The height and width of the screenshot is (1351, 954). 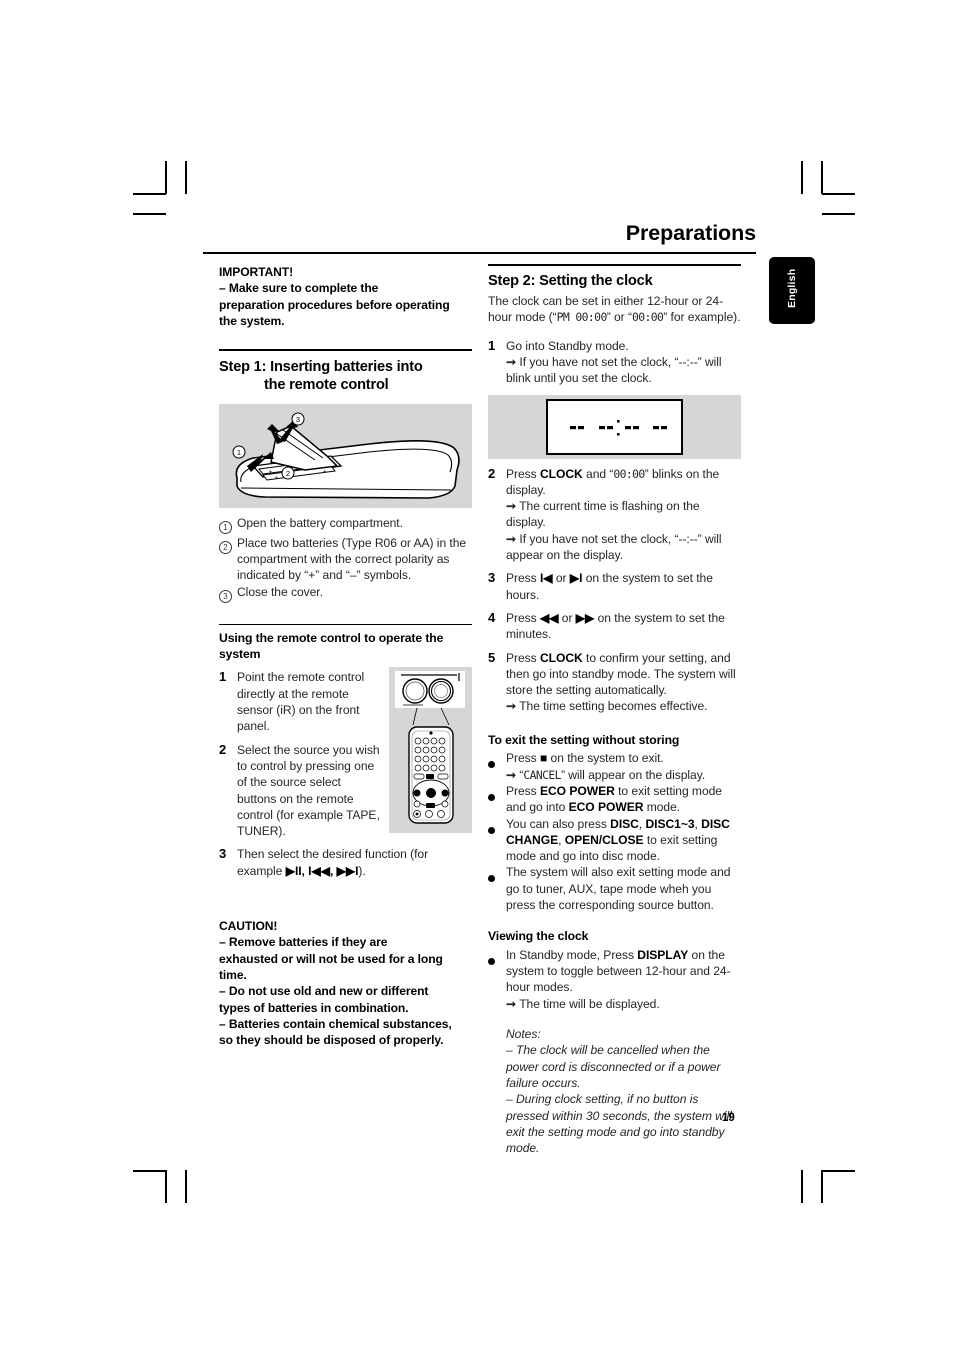 What do you see at coordinates (792, 290) in the screenshot?
I see `language-tab: English` at bounding box center [792, 290].